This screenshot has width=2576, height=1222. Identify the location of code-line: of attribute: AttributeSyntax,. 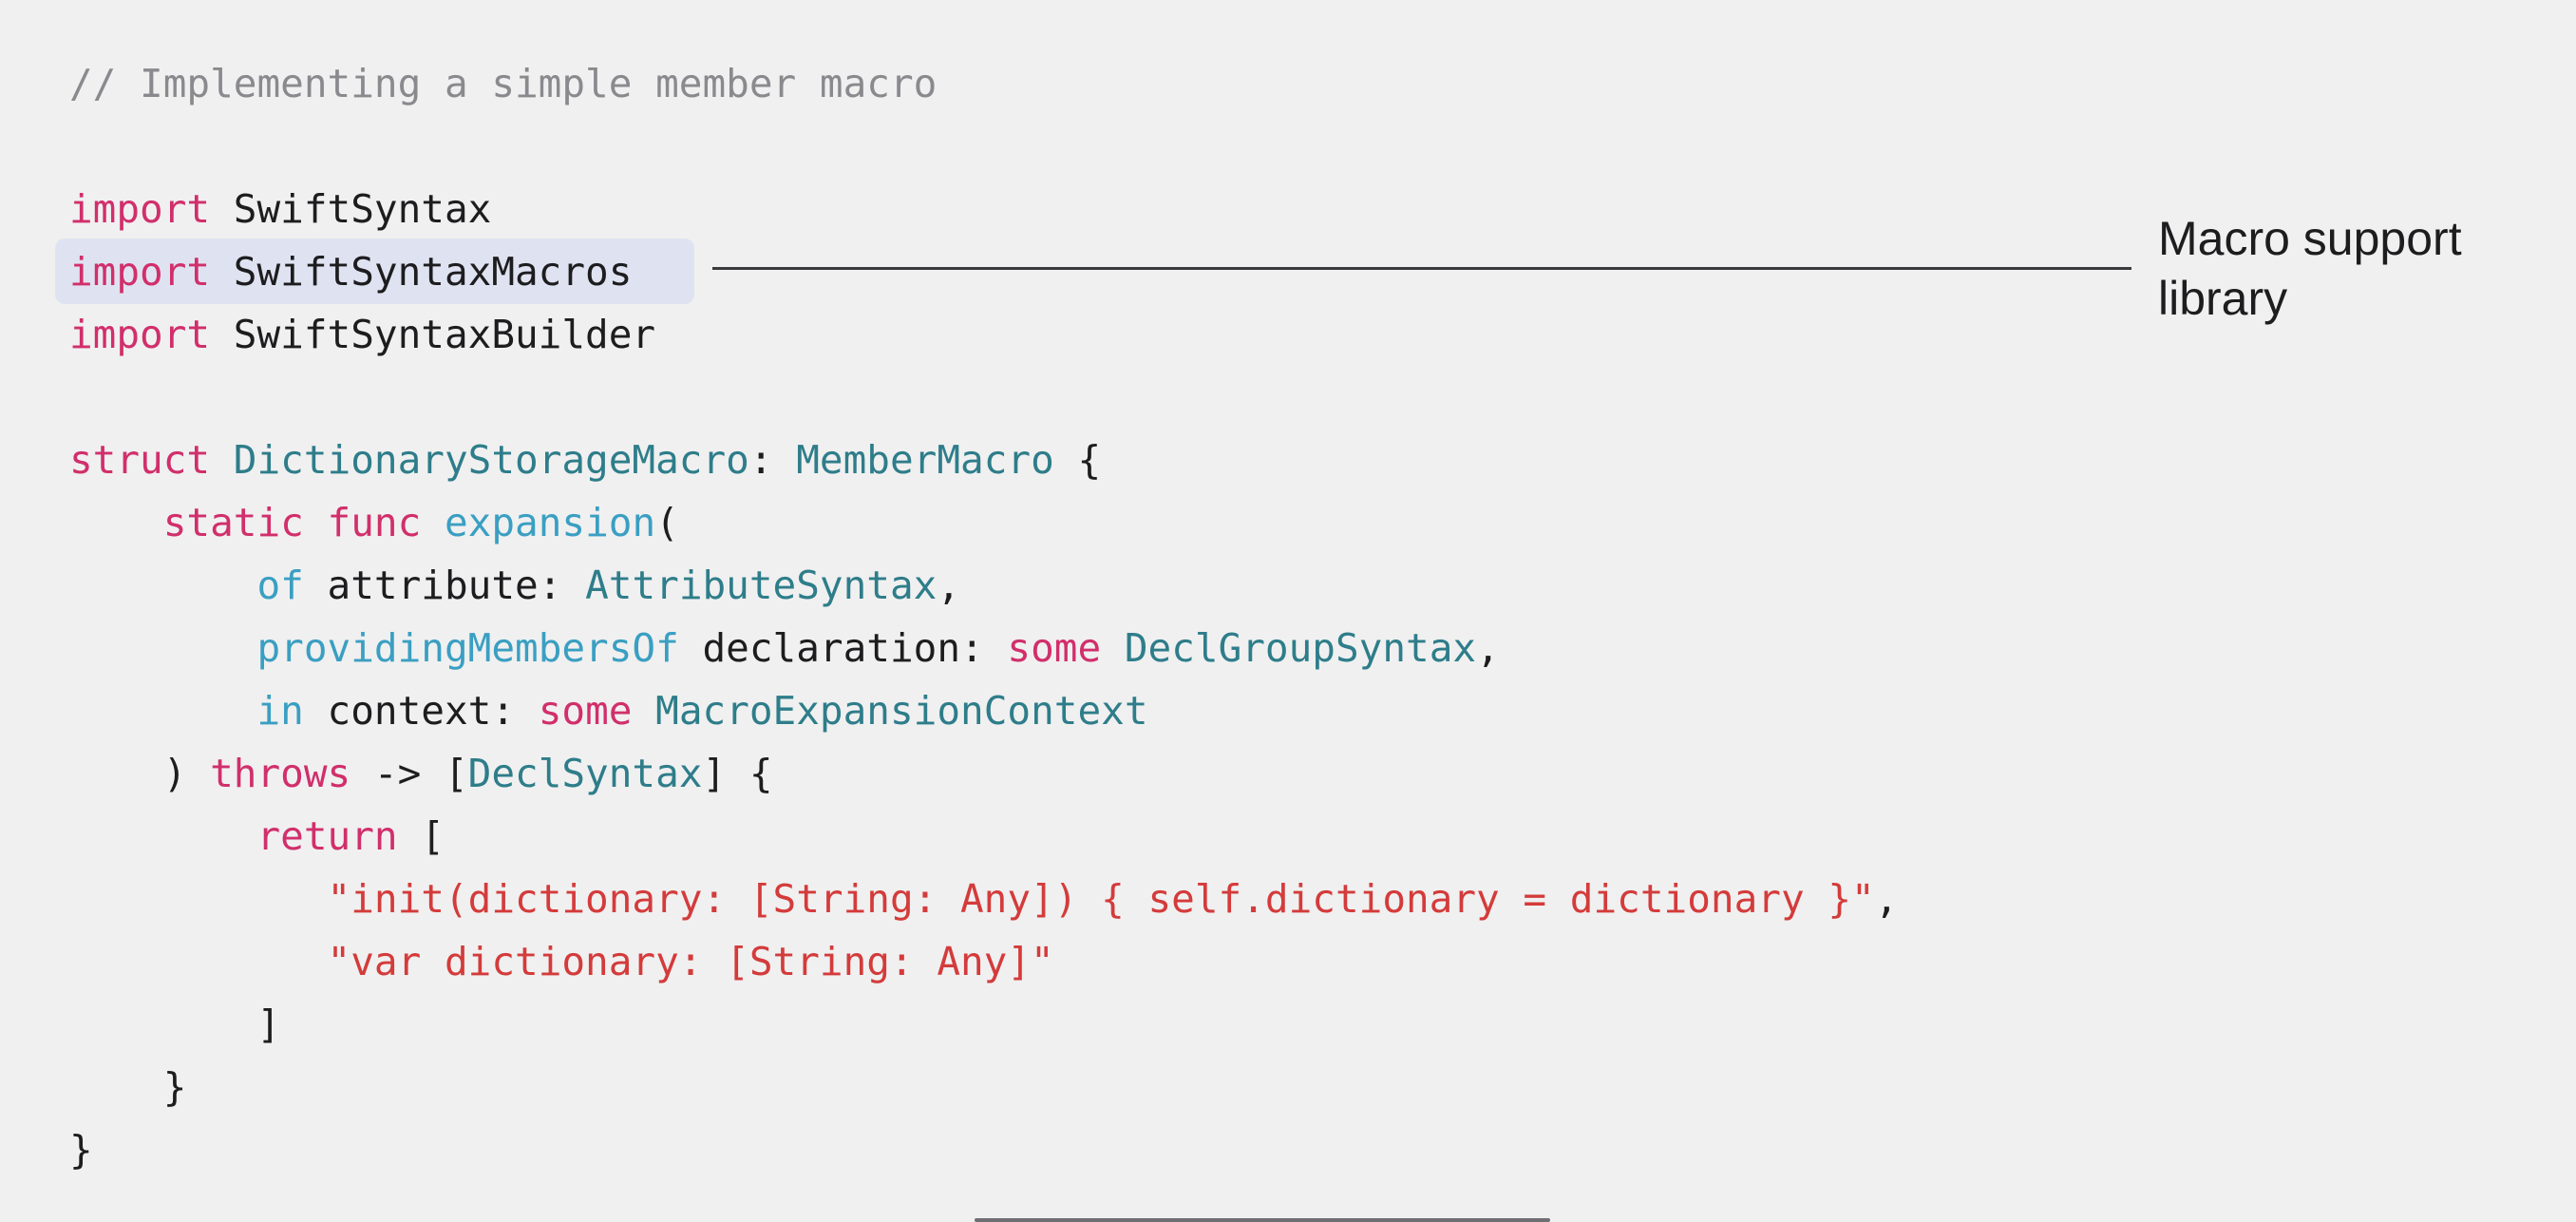
(514, 585).